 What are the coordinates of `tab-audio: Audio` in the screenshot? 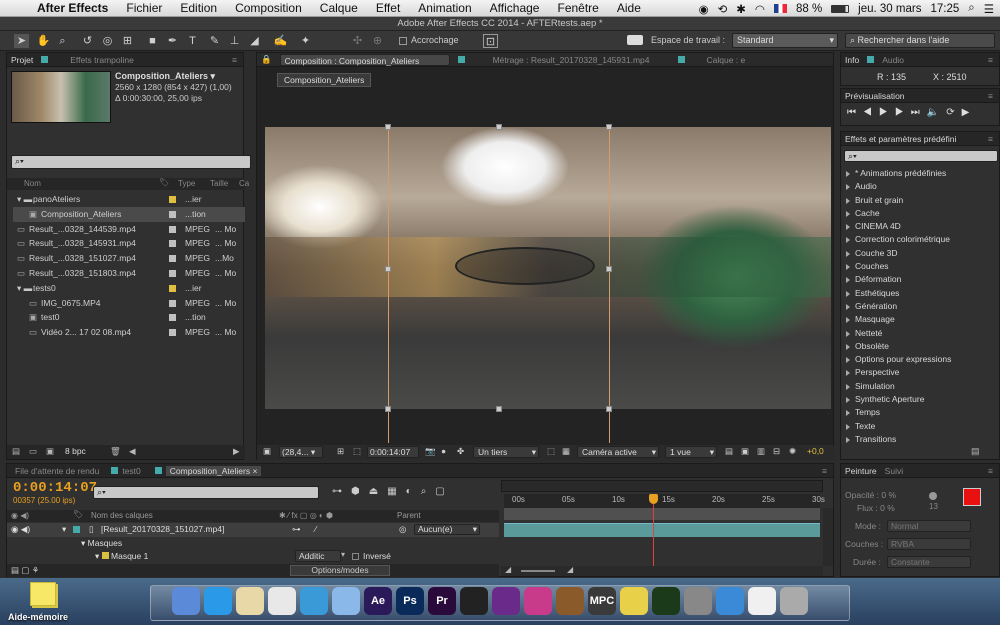 It's located at (893, 60).